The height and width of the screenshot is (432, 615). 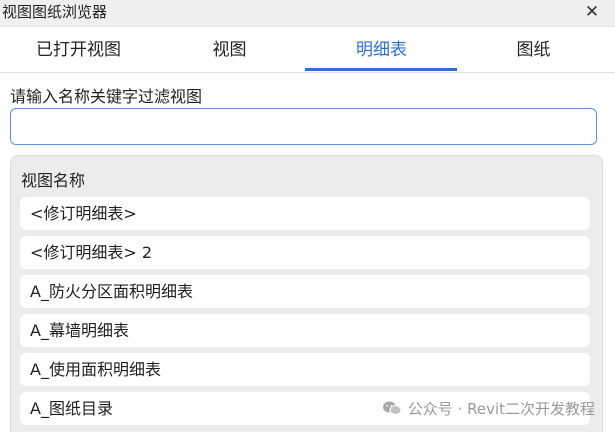 What do you see at coordinates (501, 408) in the screenshot?
I see `watermark-text: 公众号 · Revit二次开发教程` at bounding box center [501, 408].